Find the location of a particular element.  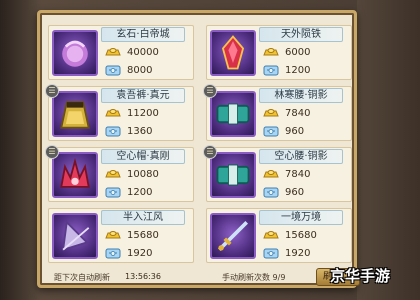

crown-art is located at coordinates (75, 172).